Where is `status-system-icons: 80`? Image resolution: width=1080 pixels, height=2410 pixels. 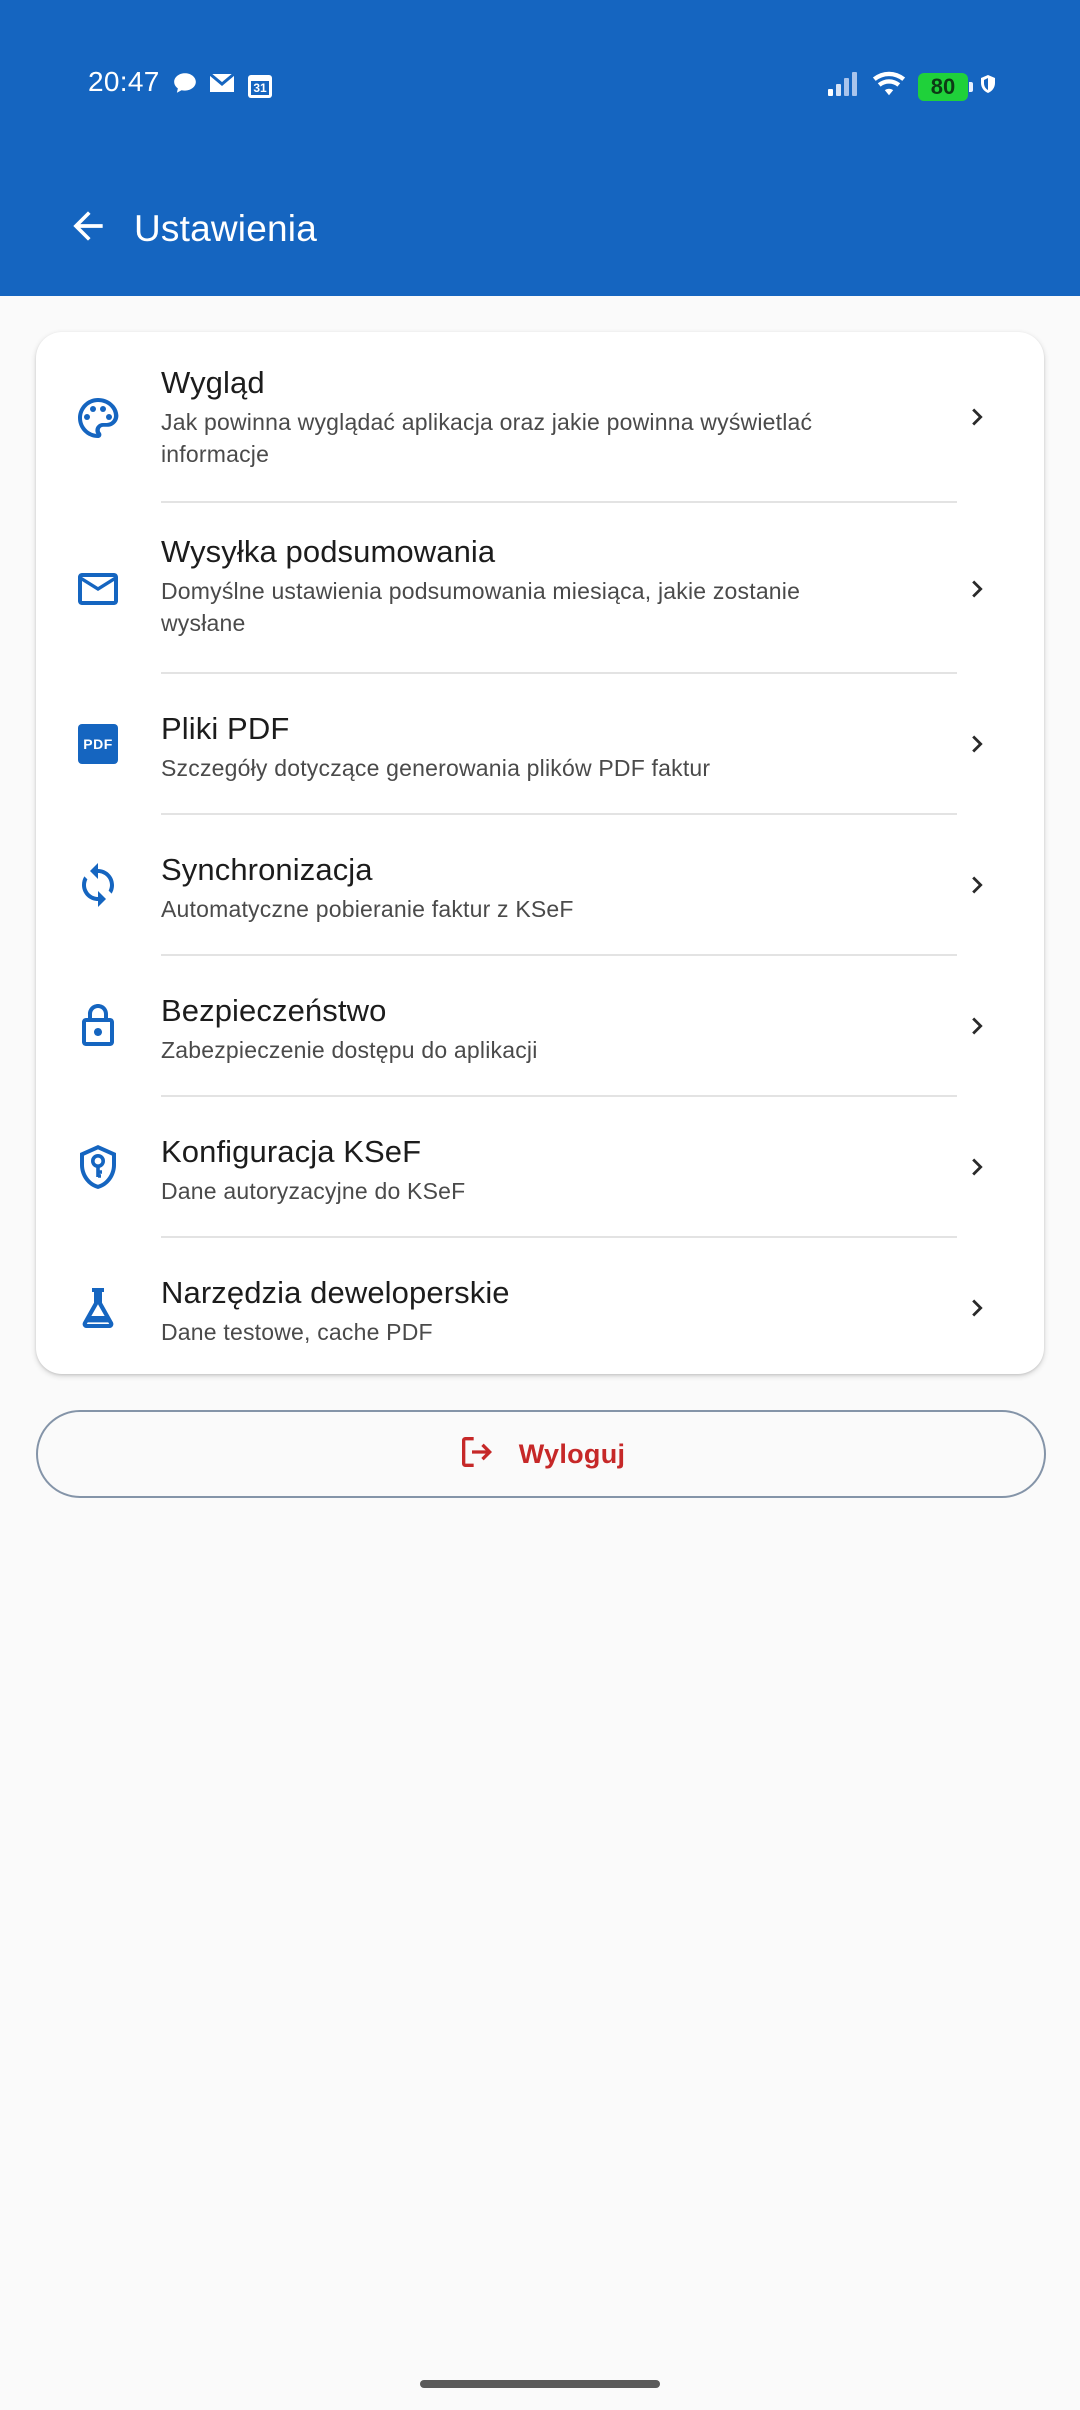 status-system-icons: 80 is located at coordinates (911, 86).